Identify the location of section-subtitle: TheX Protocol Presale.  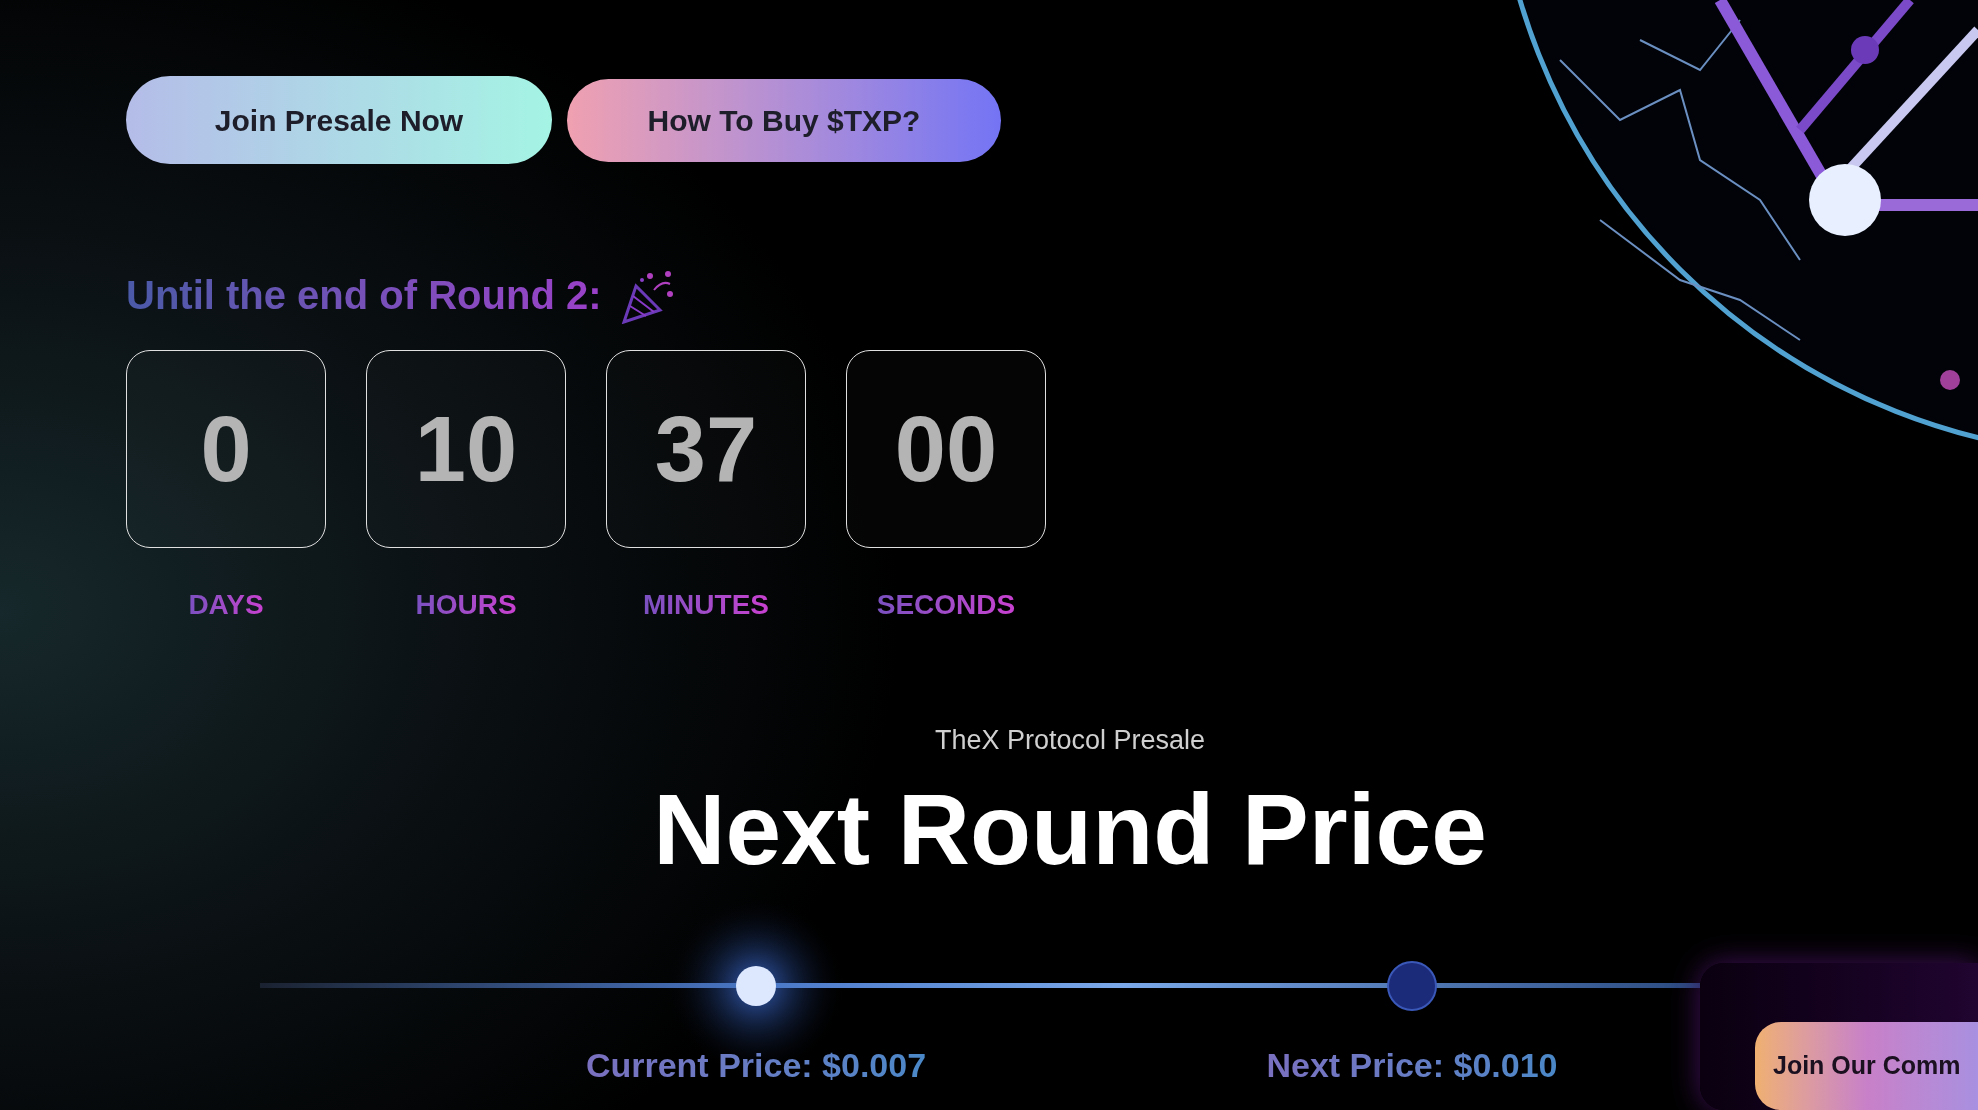
(1070, 740).